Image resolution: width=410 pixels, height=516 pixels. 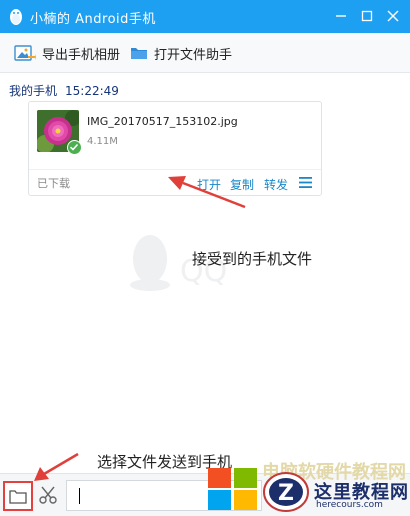 I want to click on title-bar: 小楠的 Android手机, so click(x=205, y=16).